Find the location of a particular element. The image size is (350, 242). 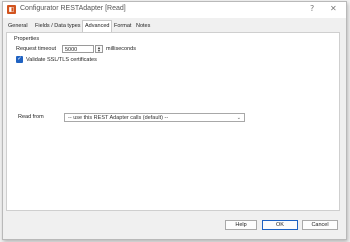

tab-advanced: Advanced is located at coordinates (97, 26).